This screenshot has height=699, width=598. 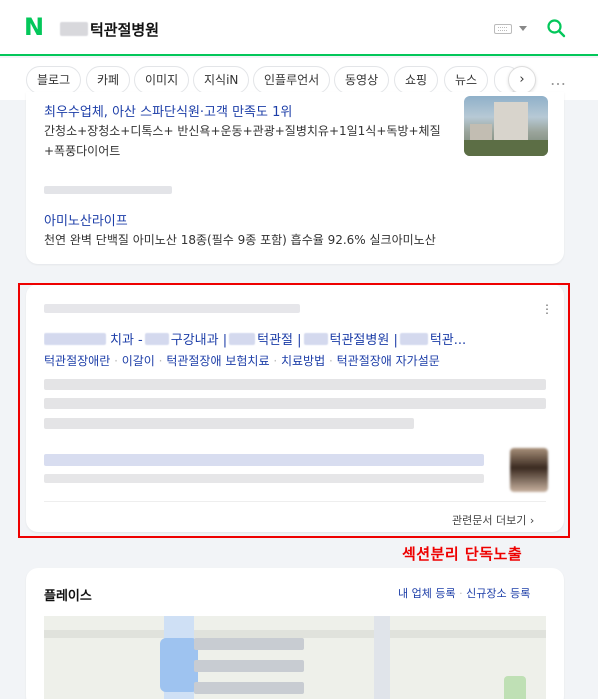 I want to click on tab-cafe: 카페, so click(x=108, y=80).